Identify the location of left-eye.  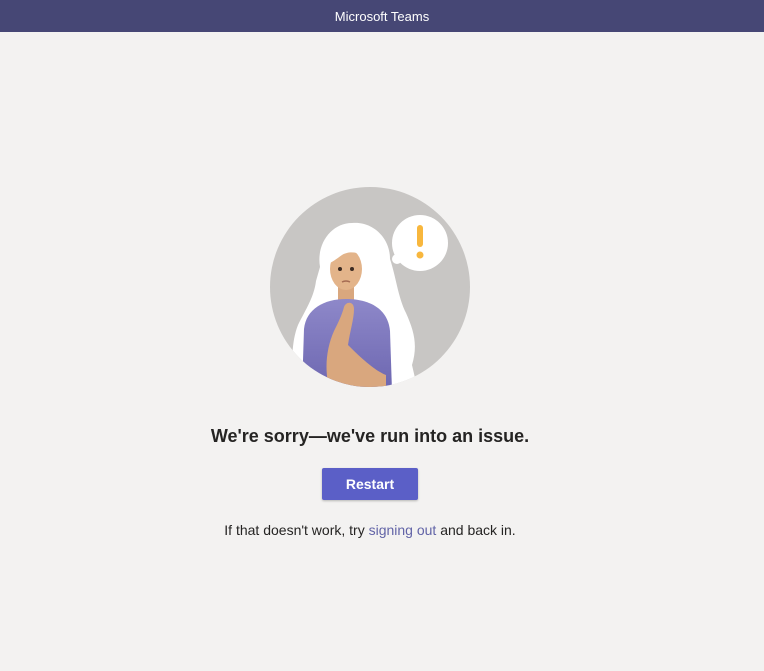
(340, 269).